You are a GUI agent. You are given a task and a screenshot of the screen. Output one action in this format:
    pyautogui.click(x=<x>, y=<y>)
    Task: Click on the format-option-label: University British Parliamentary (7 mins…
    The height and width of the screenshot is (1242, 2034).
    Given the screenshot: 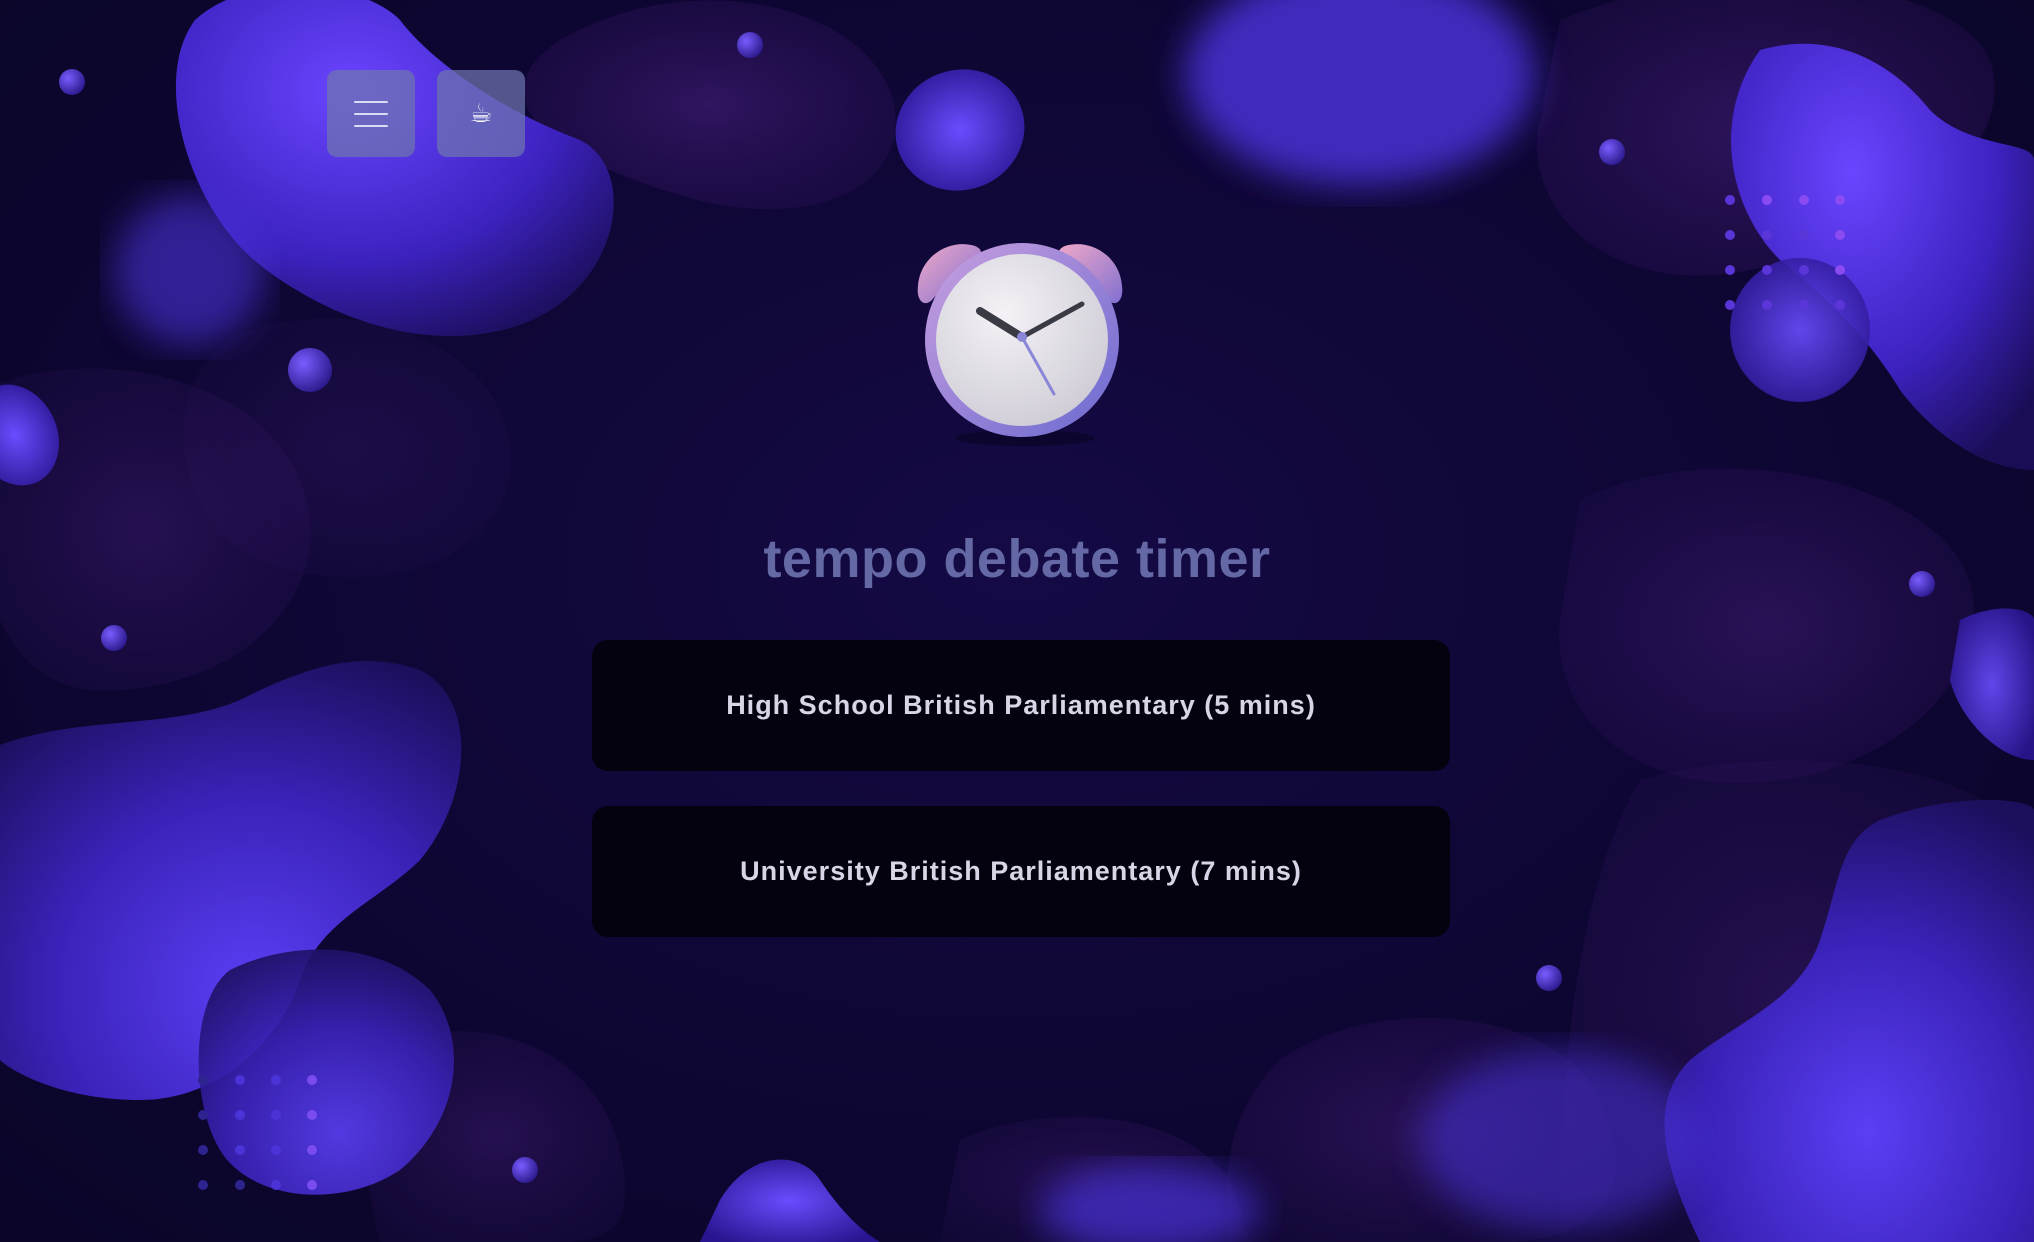 What is the action you would take?
    pyautogui.click(x=1021, y=871)
    